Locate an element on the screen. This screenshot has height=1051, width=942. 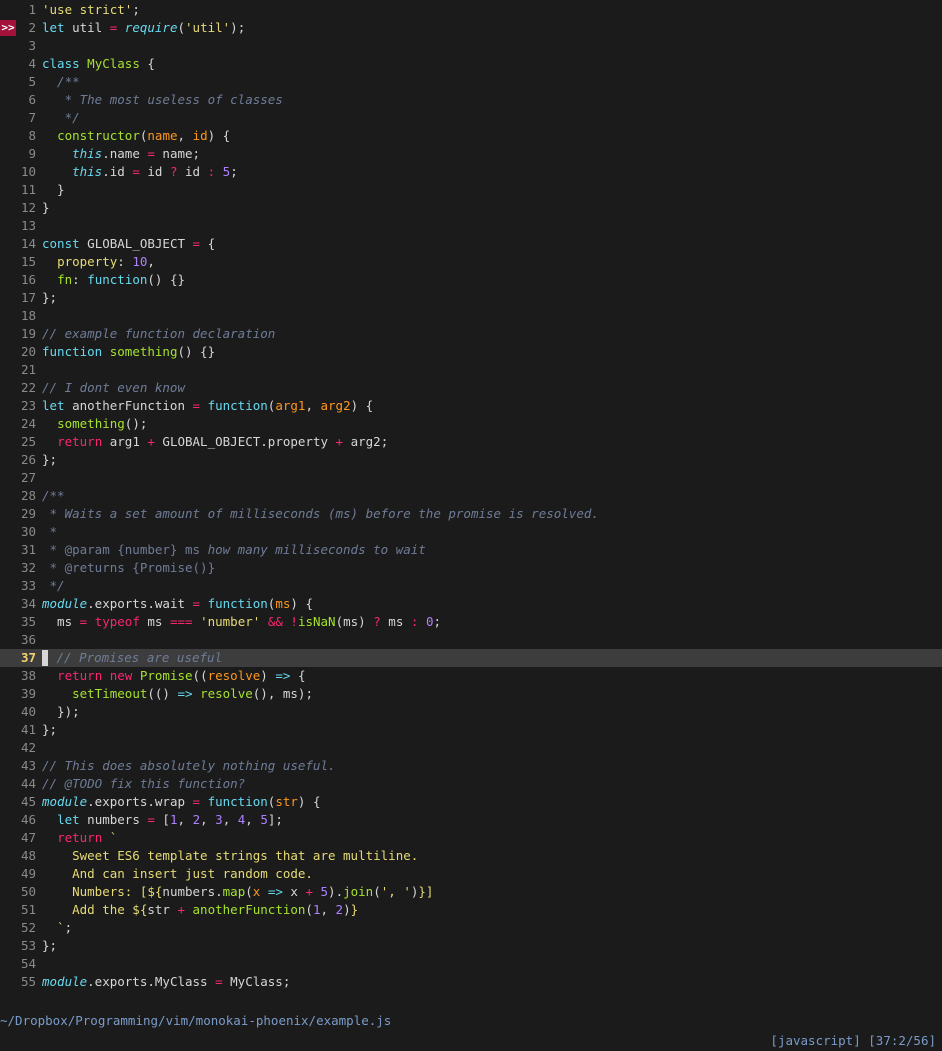
code-line: 41}; is located at coordinates (471, 730).